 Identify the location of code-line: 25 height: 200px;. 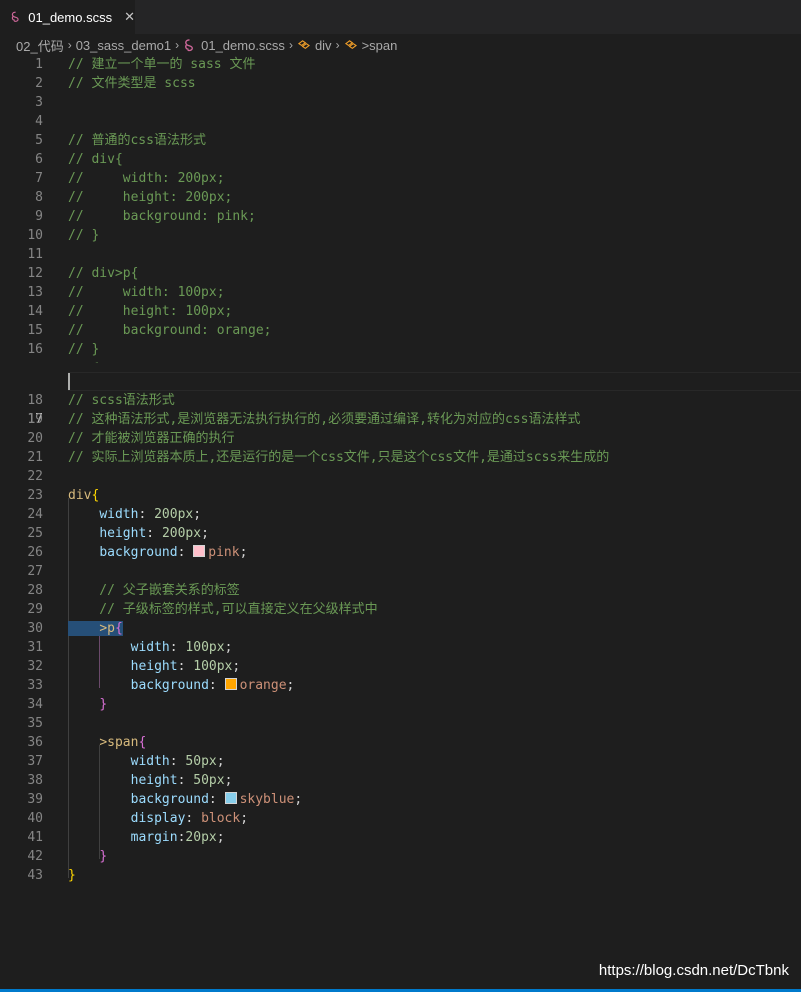
(400, 533).